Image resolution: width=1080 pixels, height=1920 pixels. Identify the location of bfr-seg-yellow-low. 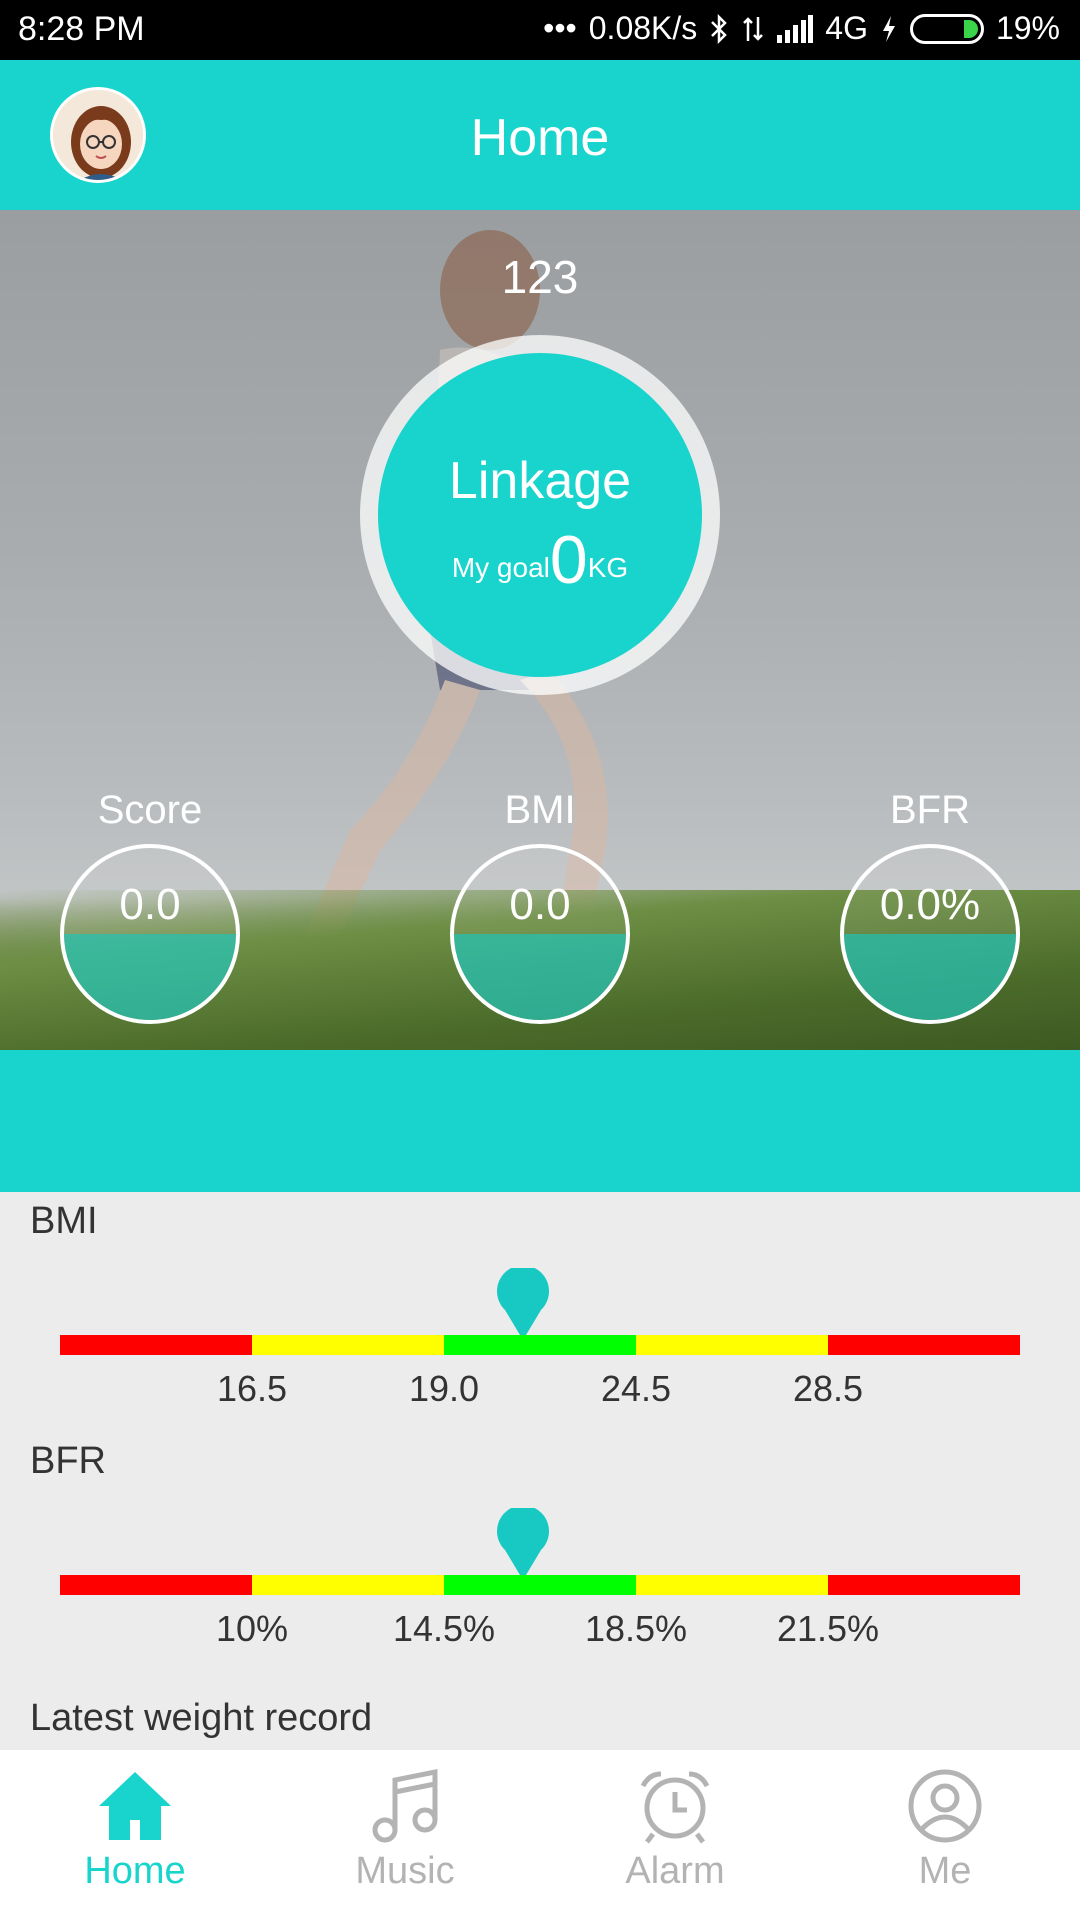
(348, 1585).